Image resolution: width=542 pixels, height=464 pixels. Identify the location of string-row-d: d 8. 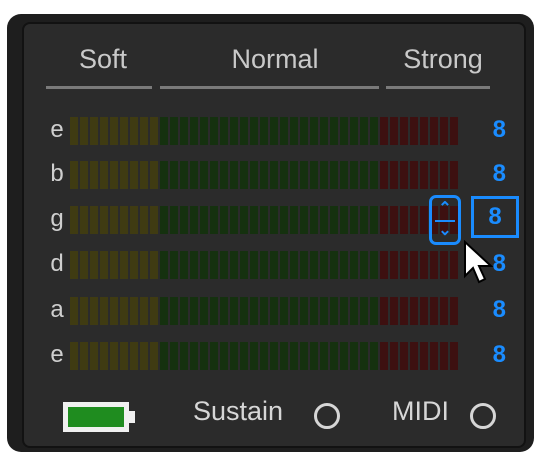
(279, 265).